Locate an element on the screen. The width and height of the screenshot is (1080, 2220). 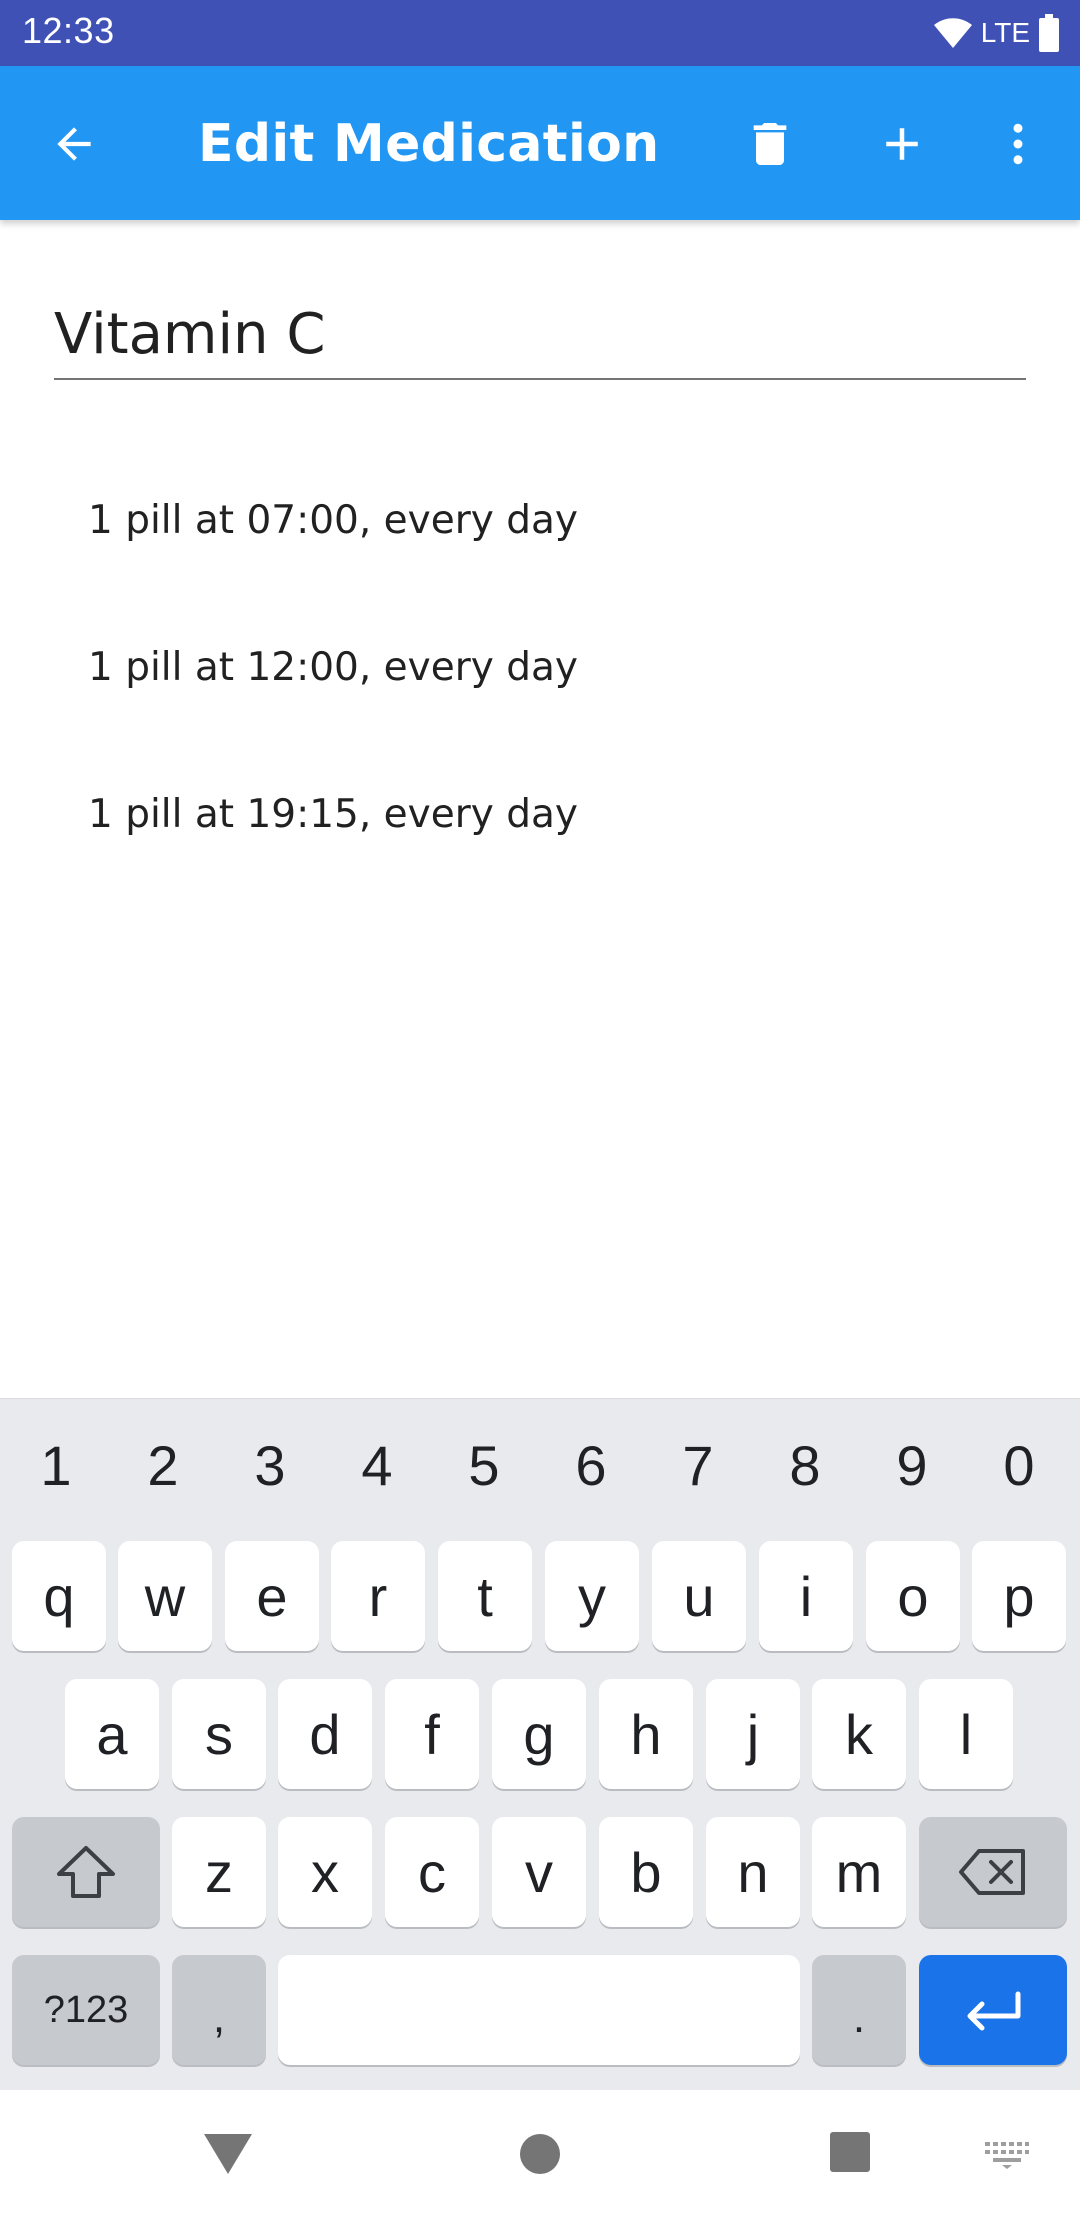
key-7: 7 is located at coordinates (698, 1465).